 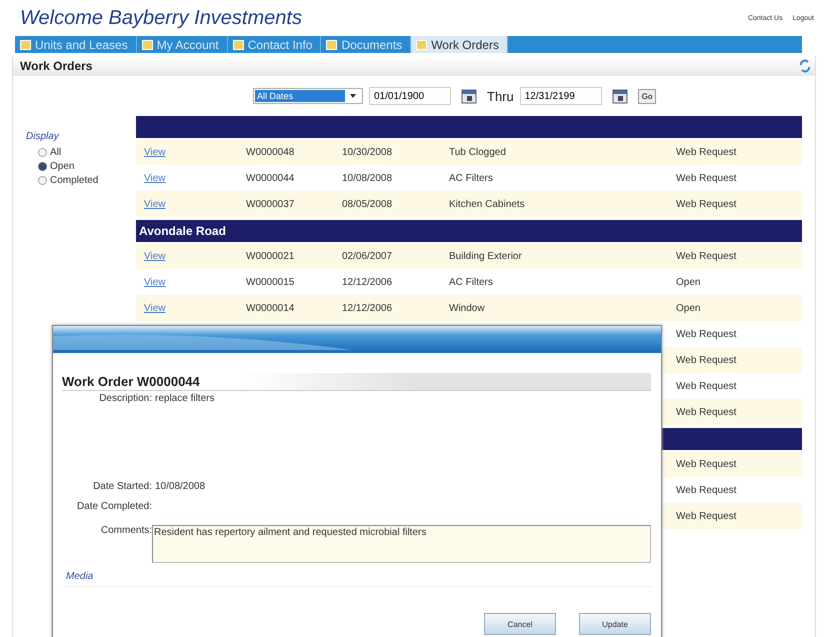 What do you see at coordinates (182, 44) in the screenshot?
I see `nav-tab: My Account` at bounding box center [182, 44].